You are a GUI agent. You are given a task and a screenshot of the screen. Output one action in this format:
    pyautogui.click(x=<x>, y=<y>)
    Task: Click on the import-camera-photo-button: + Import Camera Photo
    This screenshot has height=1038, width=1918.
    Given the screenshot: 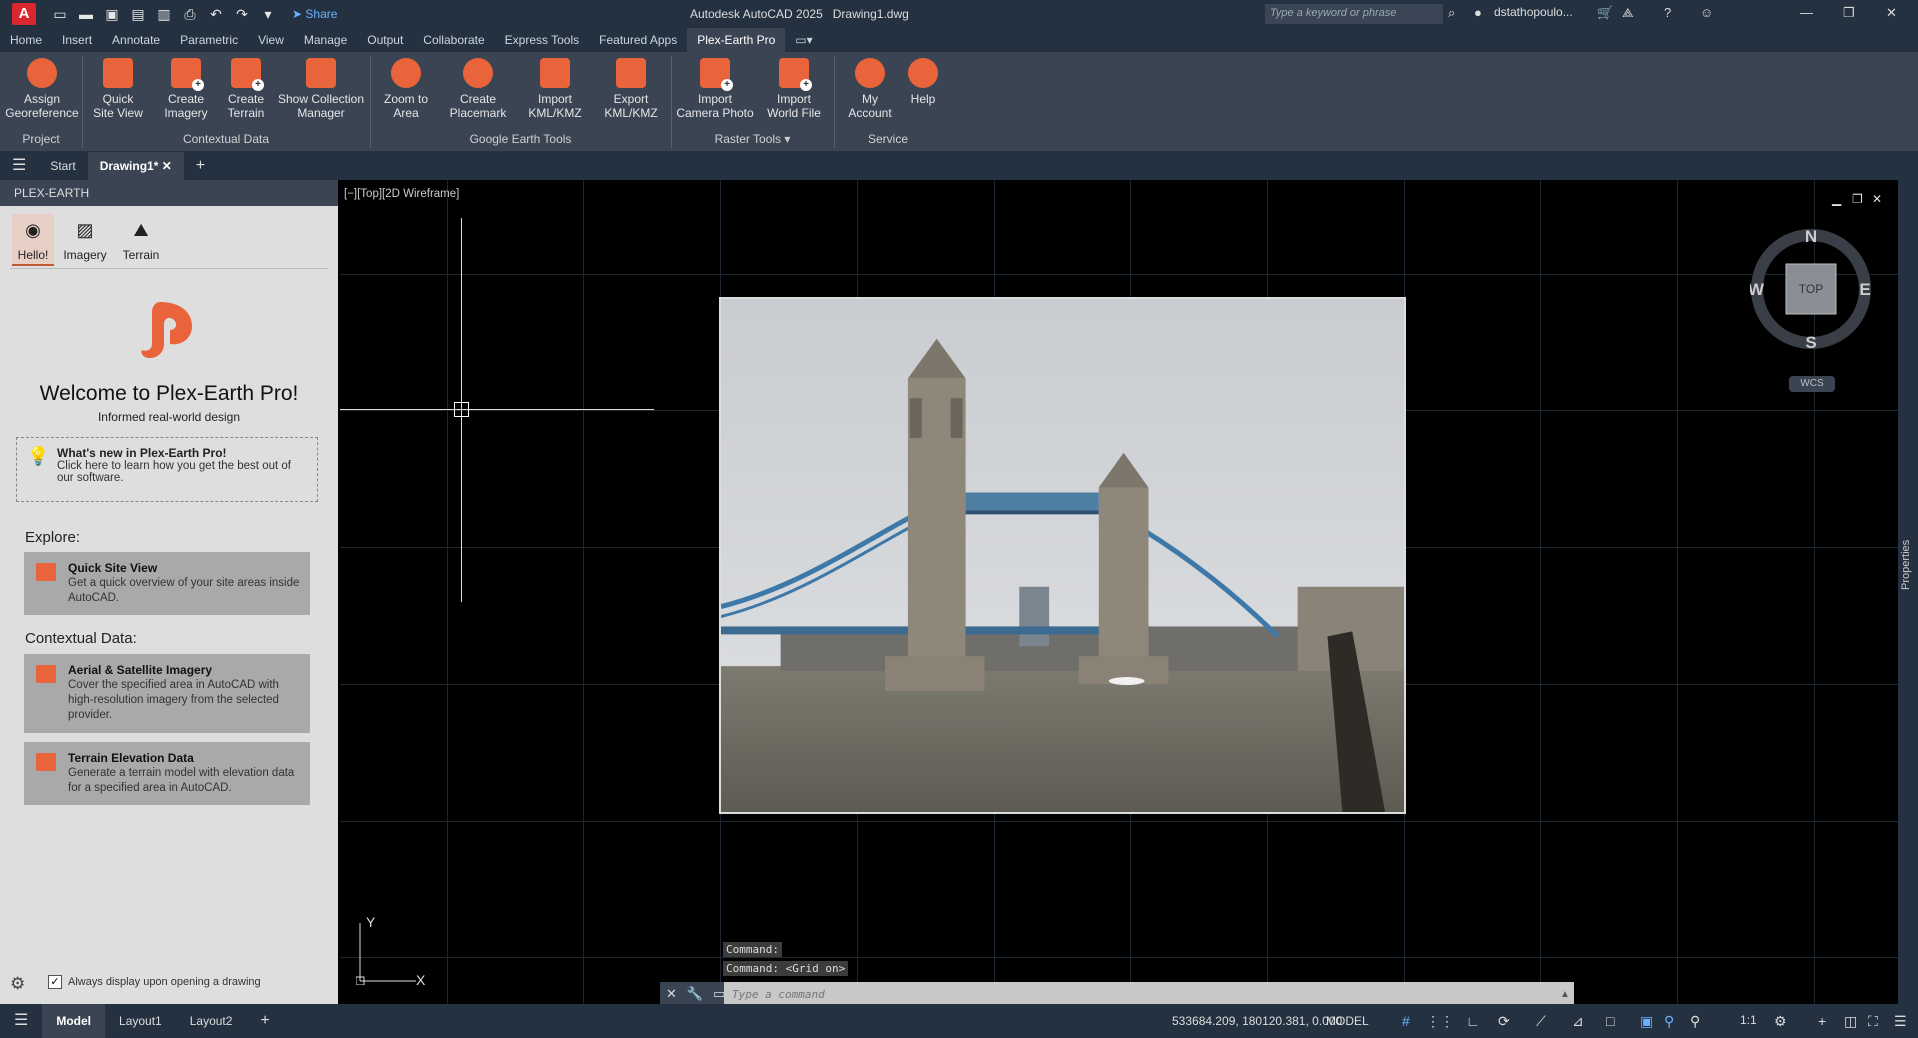 What is the action you would take?
    pyautogui.click(x=715, y=89)
    